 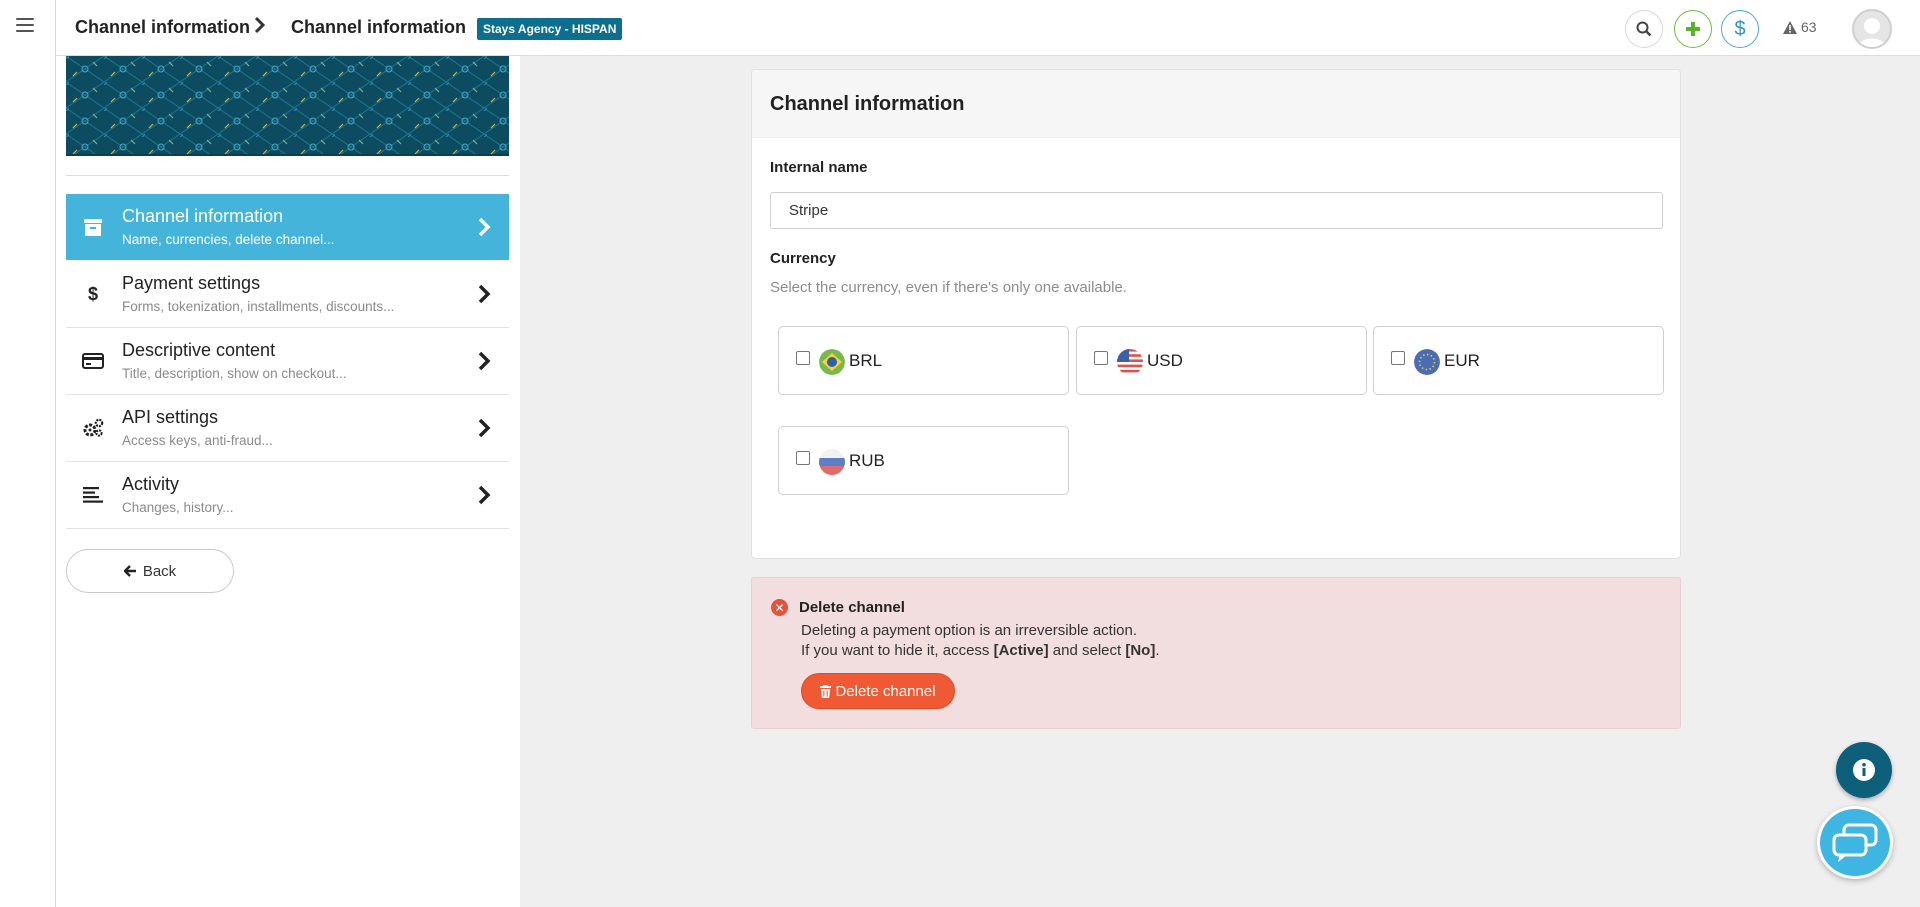 I want to click on agency-badge: Stays Agency - HISPAN, so click(x=550, y=29).